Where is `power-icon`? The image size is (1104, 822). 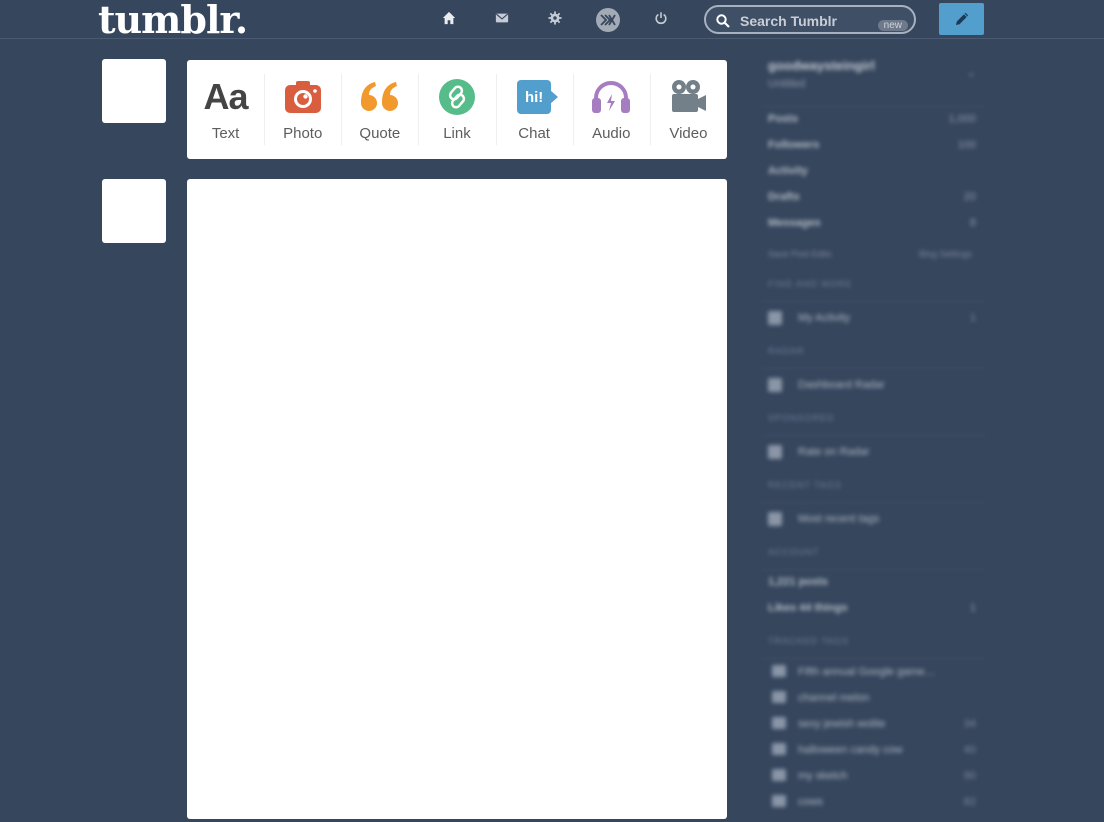
power-icon is located at coordinates (661, 18).